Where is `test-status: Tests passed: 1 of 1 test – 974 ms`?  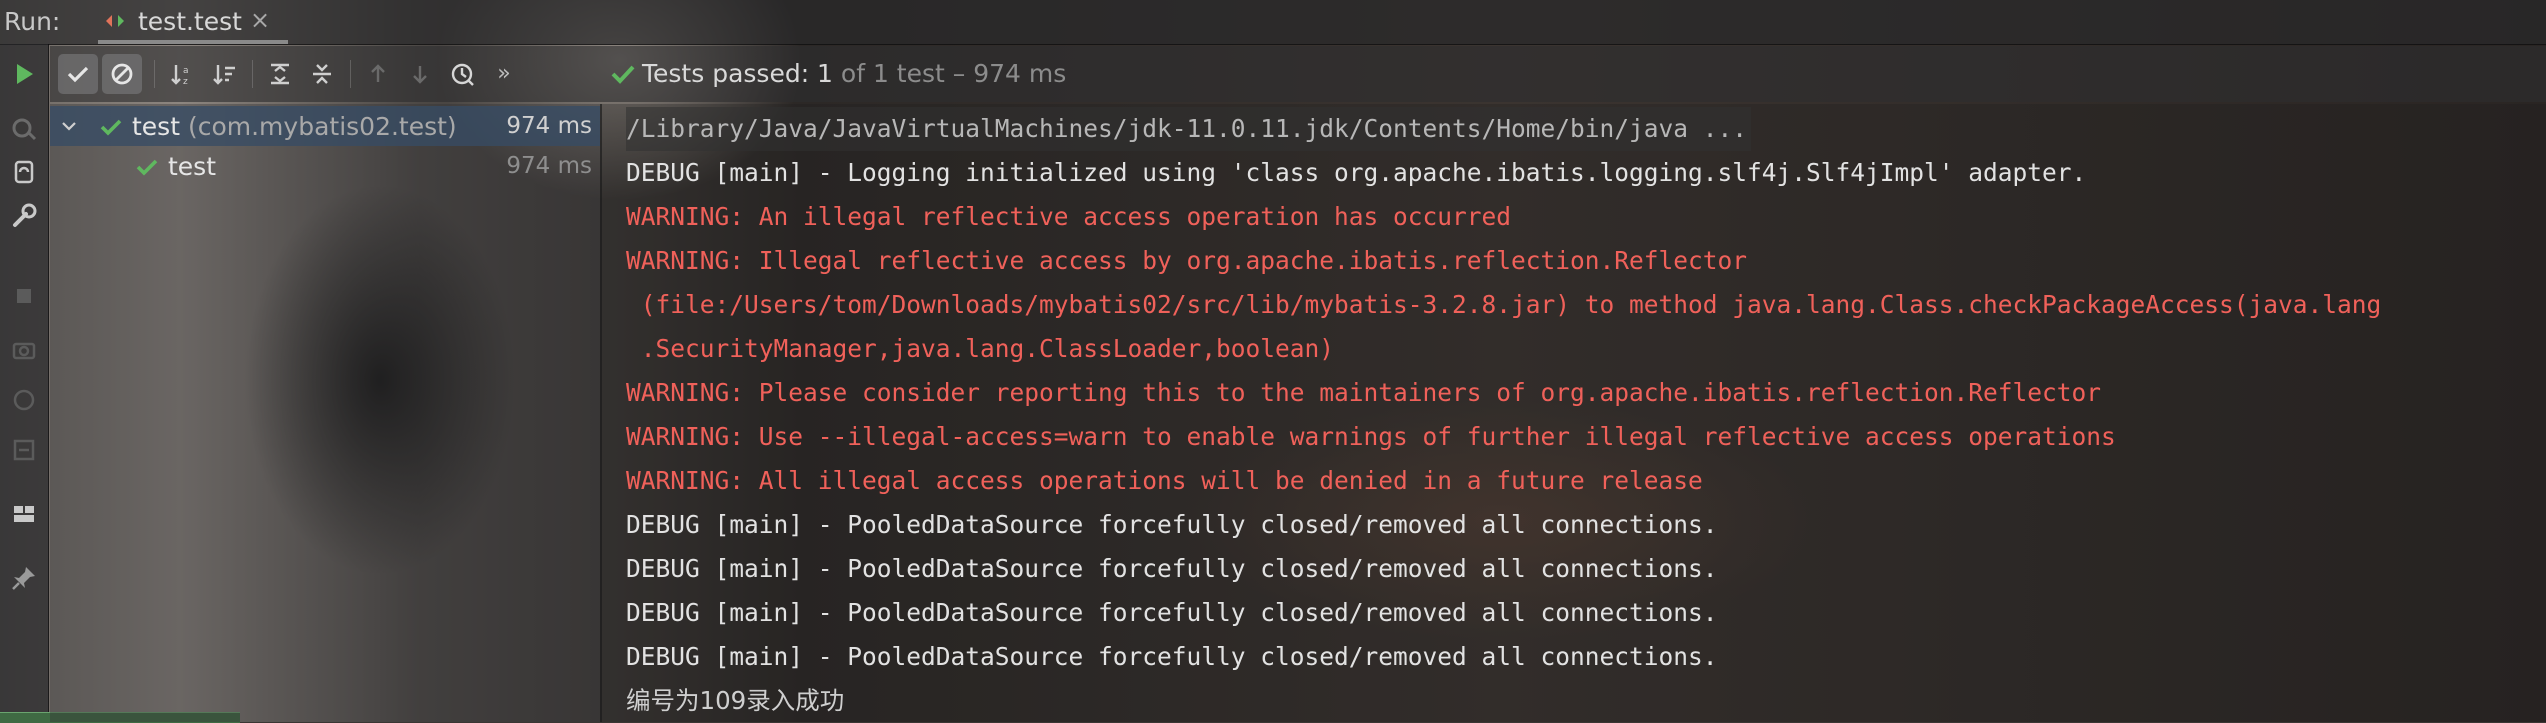
test-status: Tests passed: 1 of 1 test – 974 ms is located at coordinates (854, 73).